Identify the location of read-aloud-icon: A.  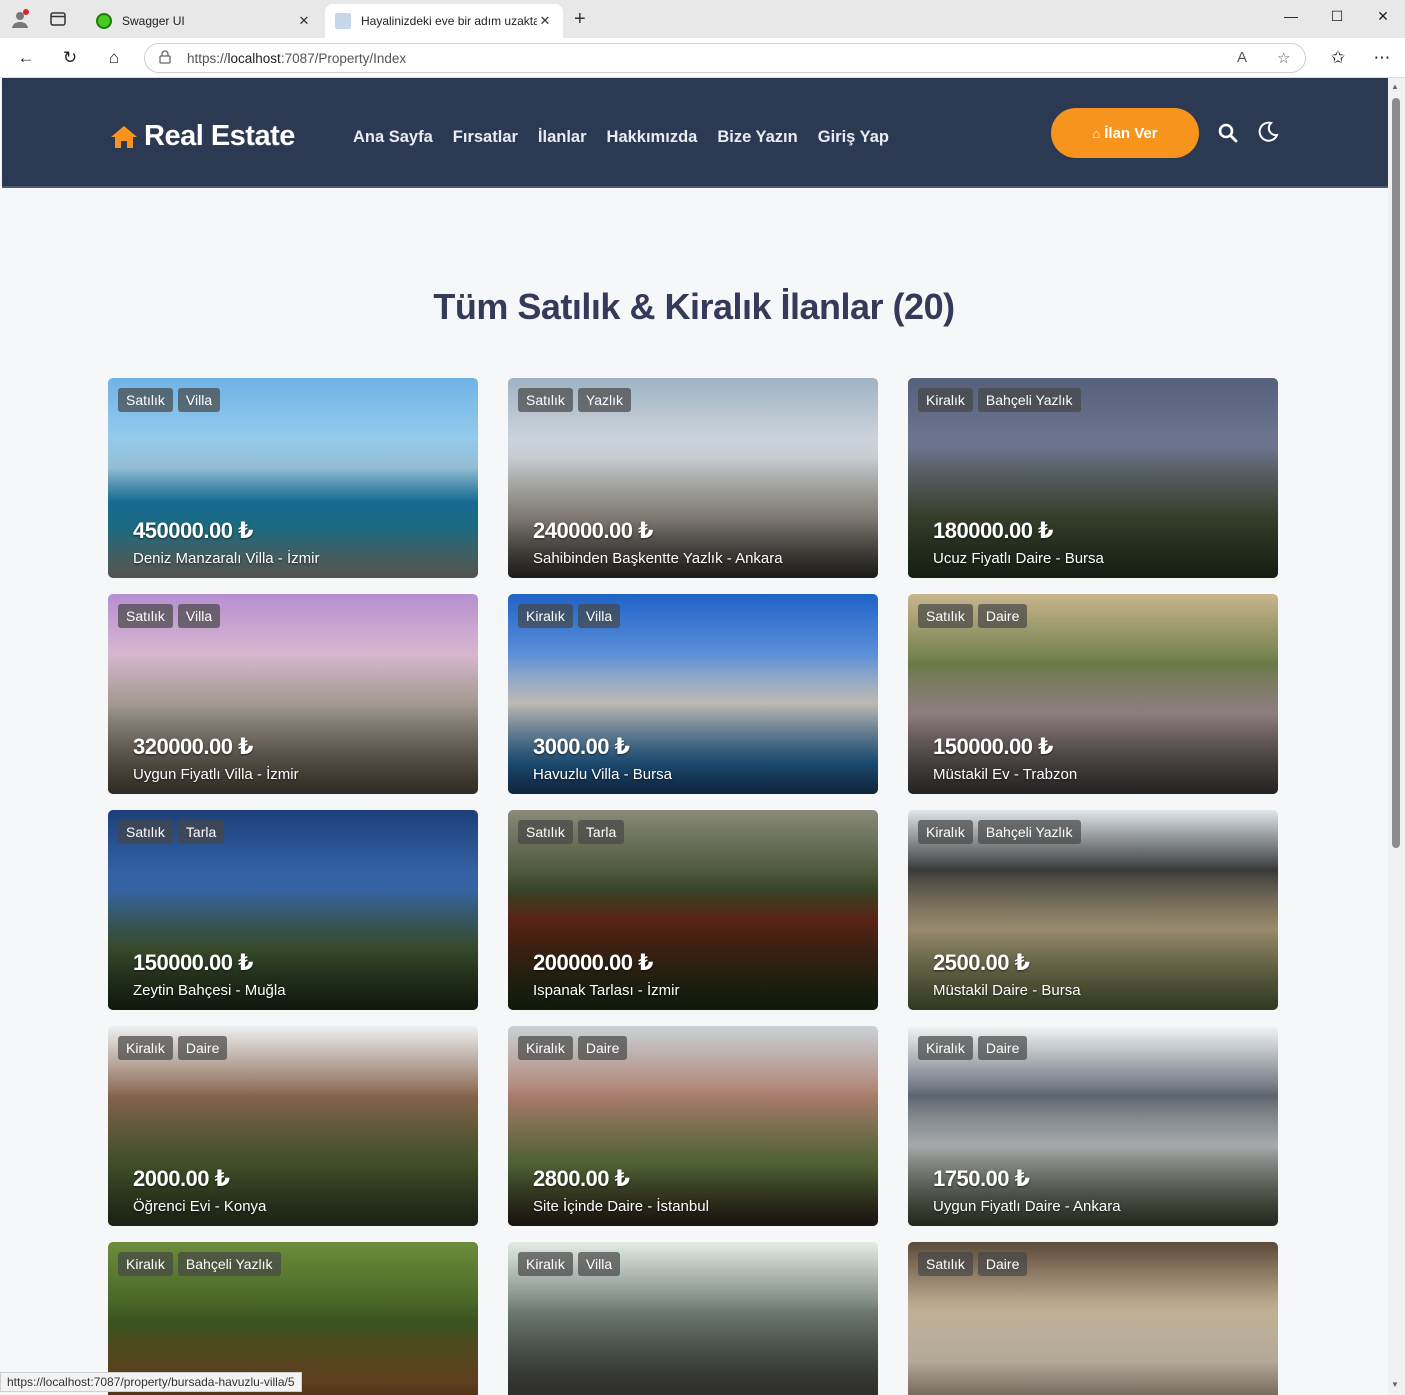
(1242, 57).